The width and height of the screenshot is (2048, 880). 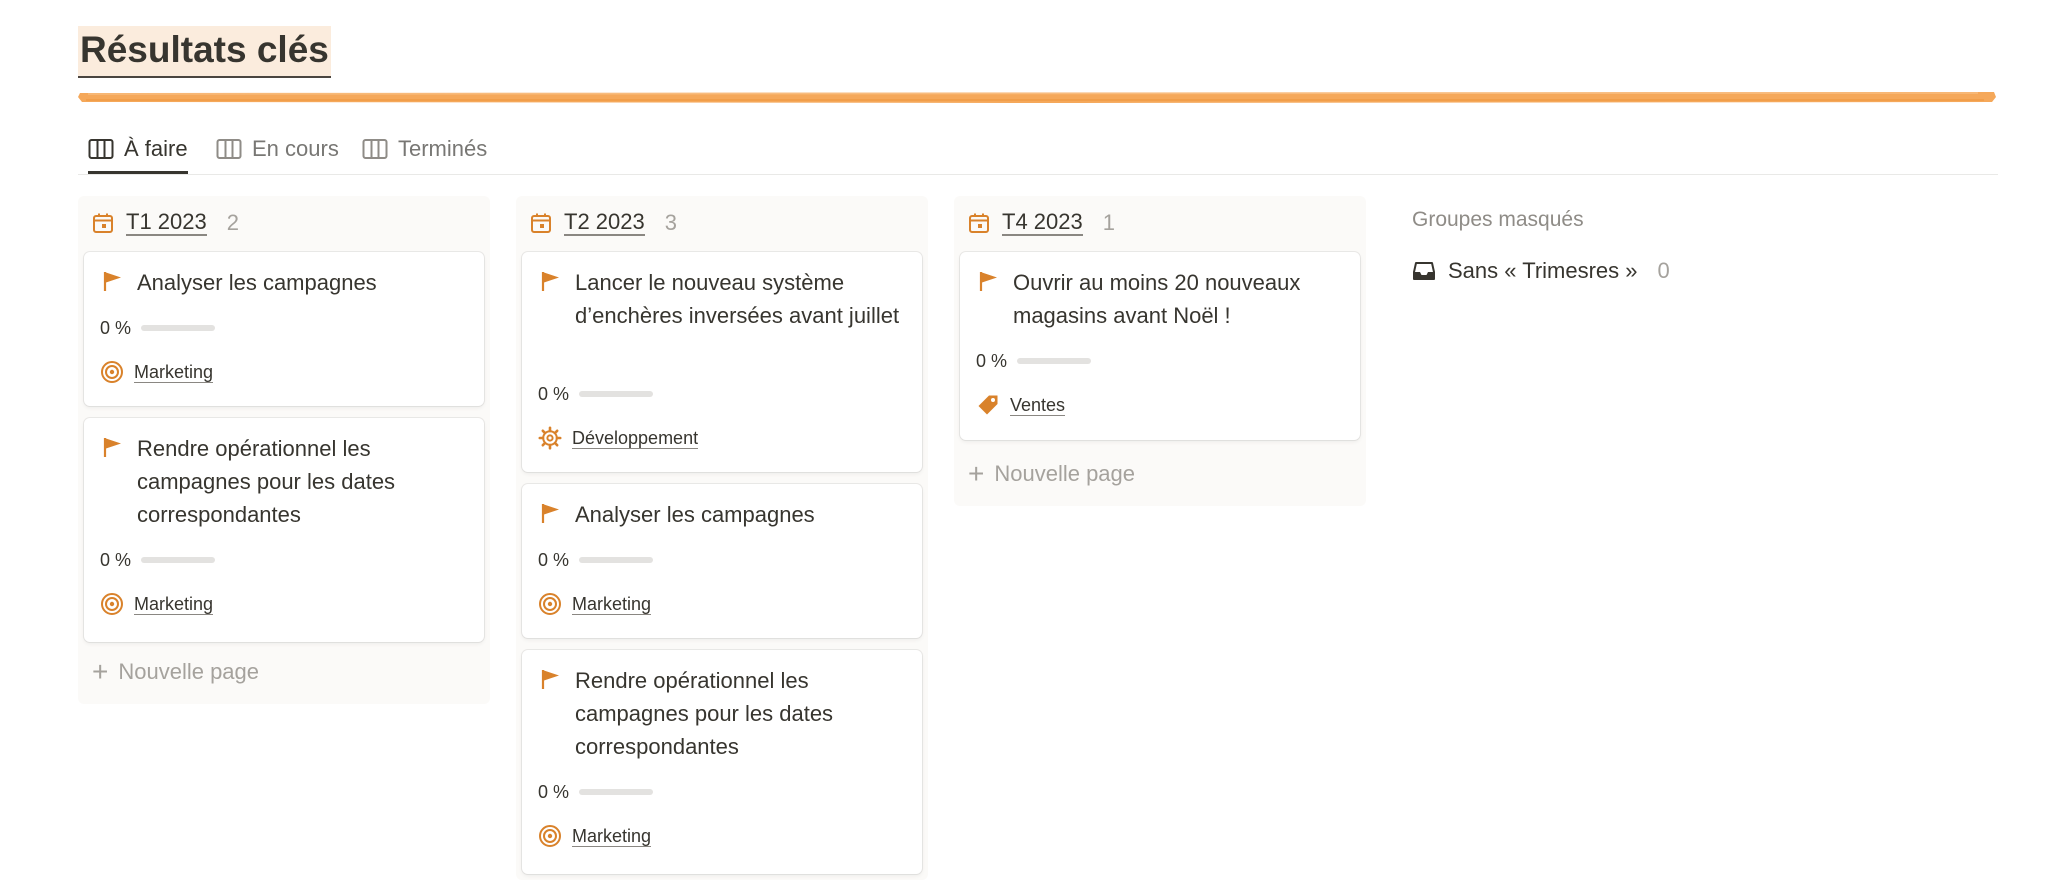 What do you see at coordinates (1424, 271) in the screenshot?
I see `inbox-icon` at bounding box center [1424, 271].